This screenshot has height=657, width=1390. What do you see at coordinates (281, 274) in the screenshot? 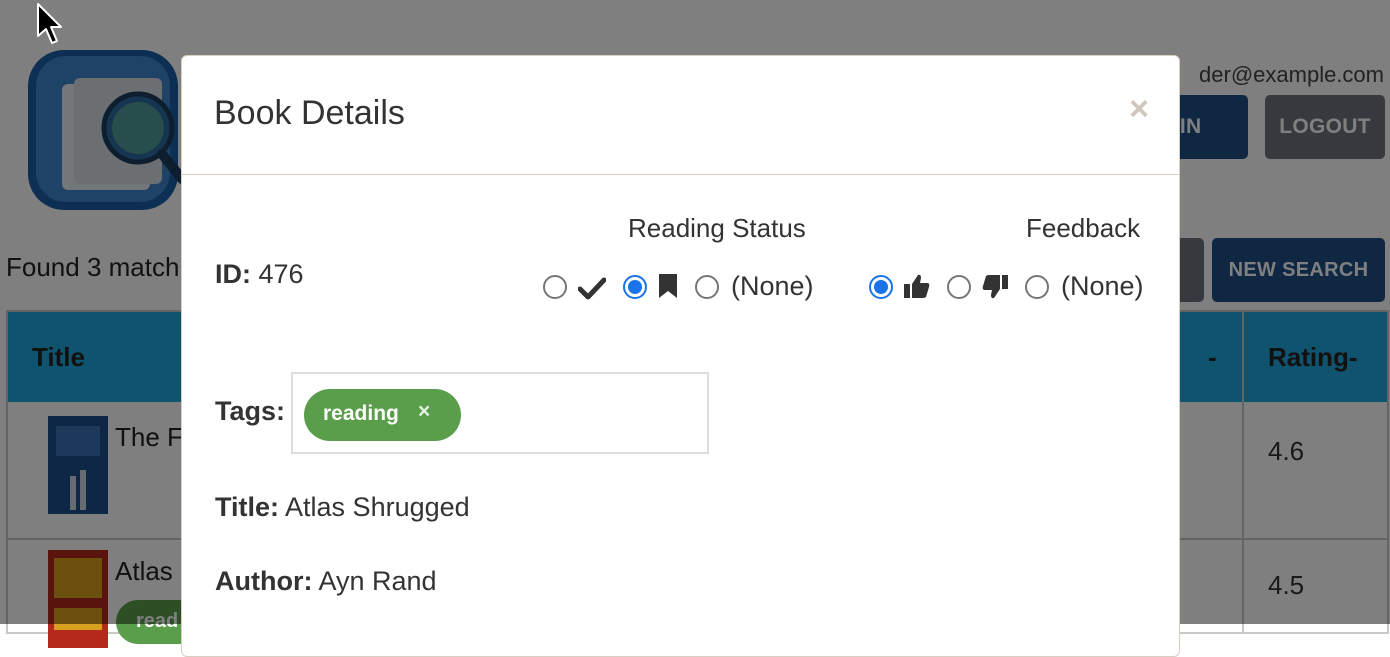
I see `book-id-value: 476` at bounding box center [281, 274].